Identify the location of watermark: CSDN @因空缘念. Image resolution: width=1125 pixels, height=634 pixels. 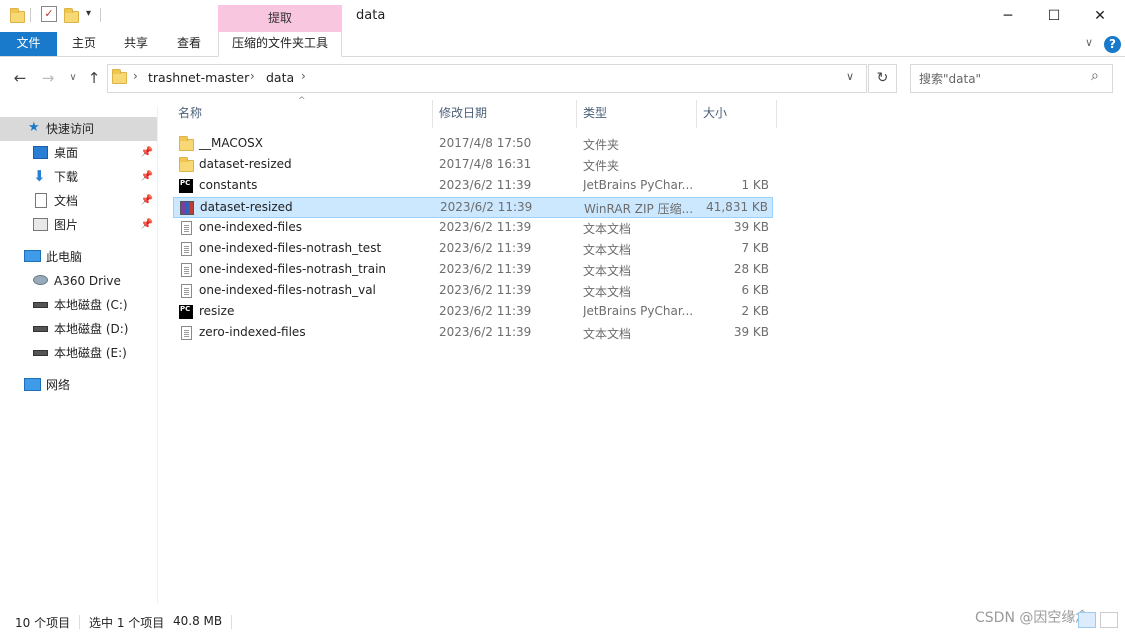
(1032, 618).